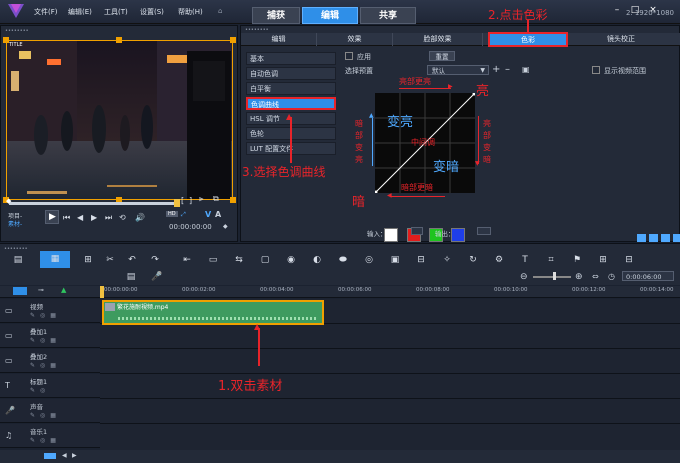 The width and height of the screenshot is (680, 463). Describe the element at coordinates (63, 290) in the screenshot. I see `marker-icon: ▲` at that location.